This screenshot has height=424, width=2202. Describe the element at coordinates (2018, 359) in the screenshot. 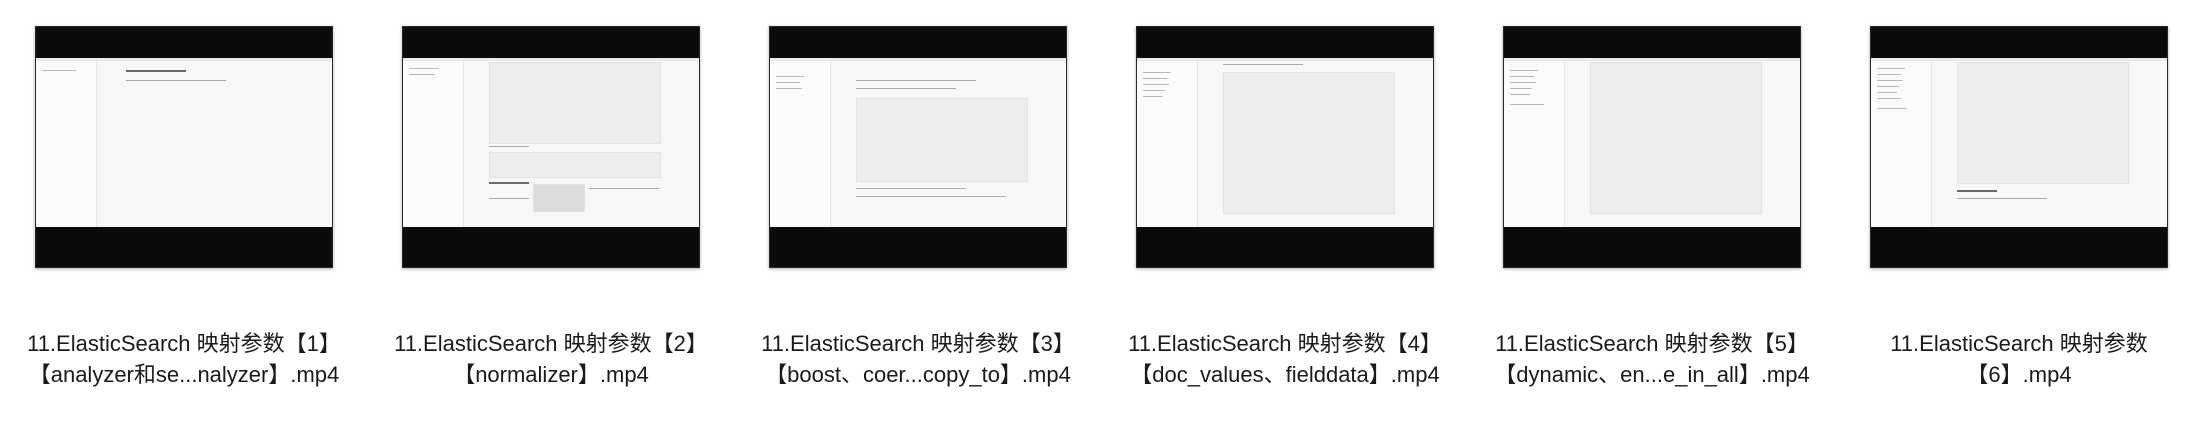

I see `file-name: 11.ElasticSearch 映射参数 【6】.mp4` at that location.